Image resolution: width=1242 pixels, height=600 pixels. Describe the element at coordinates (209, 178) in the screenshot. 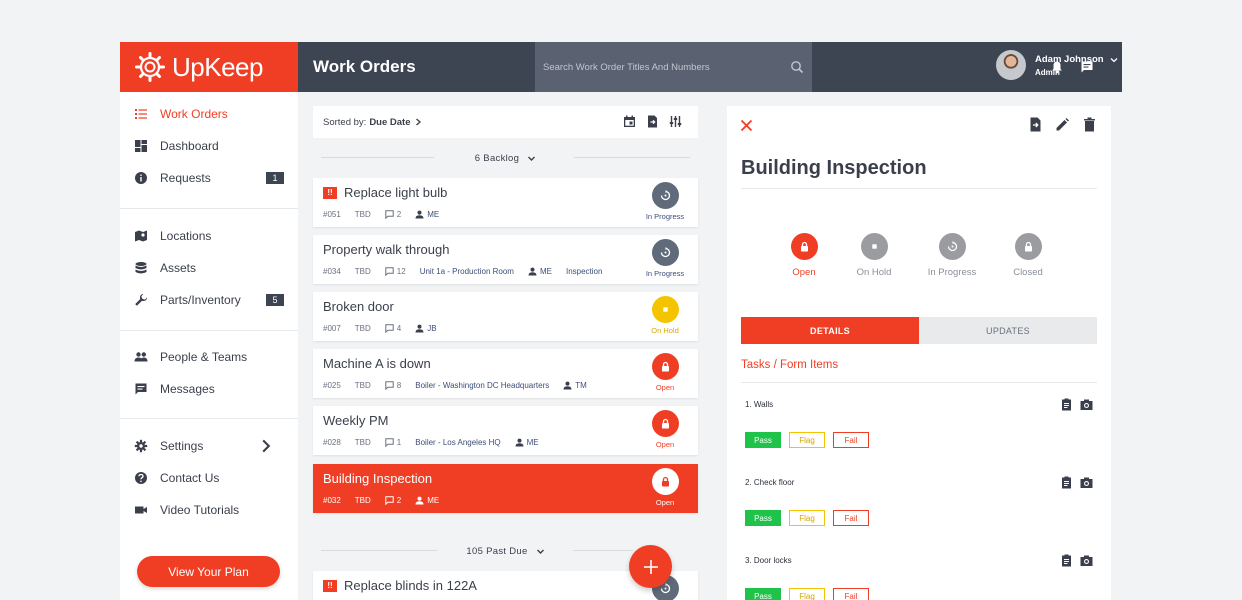

I see `sidebar-item-requests: Requests 1` at that location.